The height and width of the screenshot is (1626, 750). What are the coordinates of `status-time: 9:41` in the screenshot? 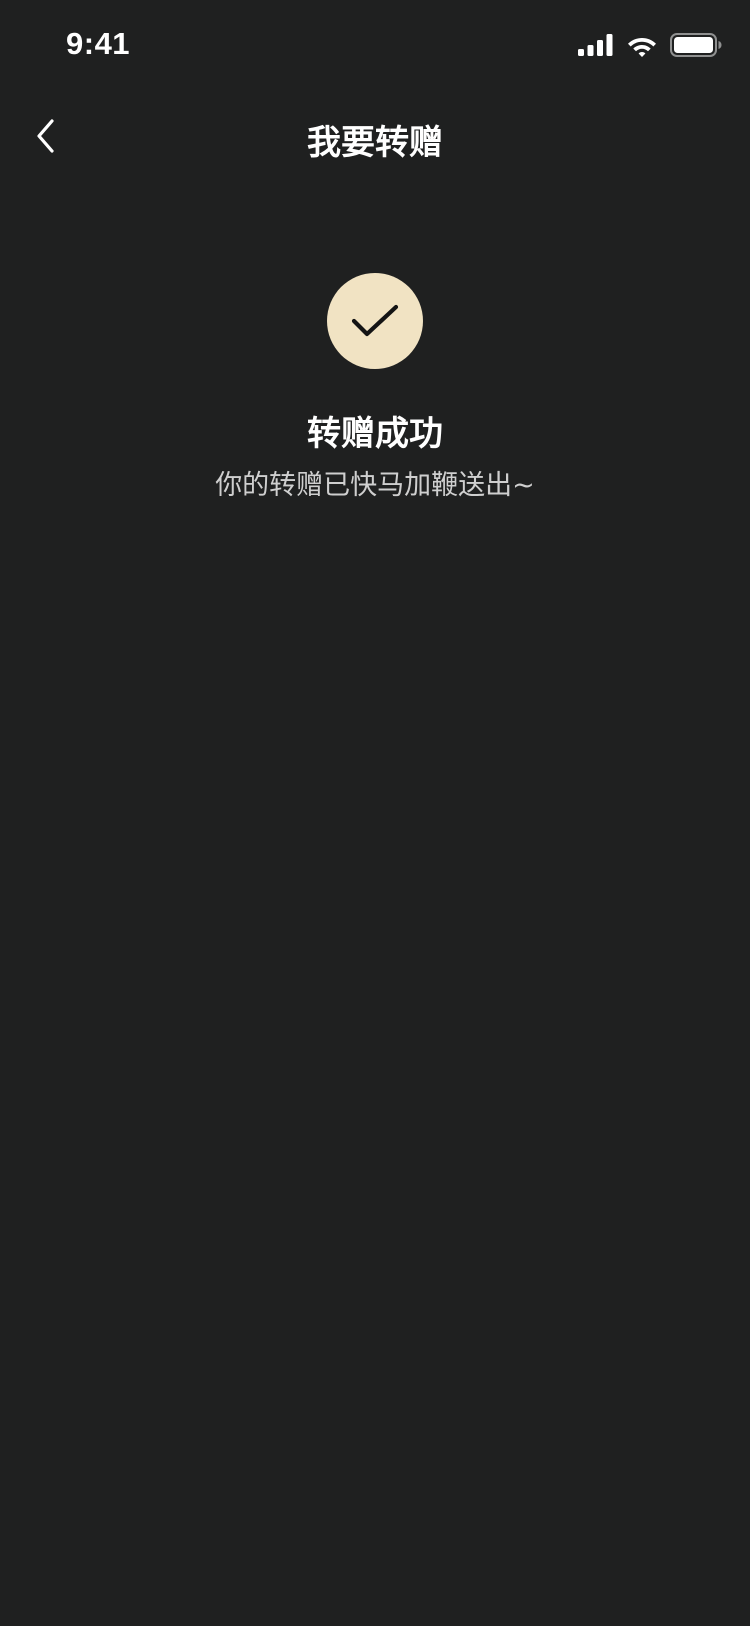 It's located at (98, 43).